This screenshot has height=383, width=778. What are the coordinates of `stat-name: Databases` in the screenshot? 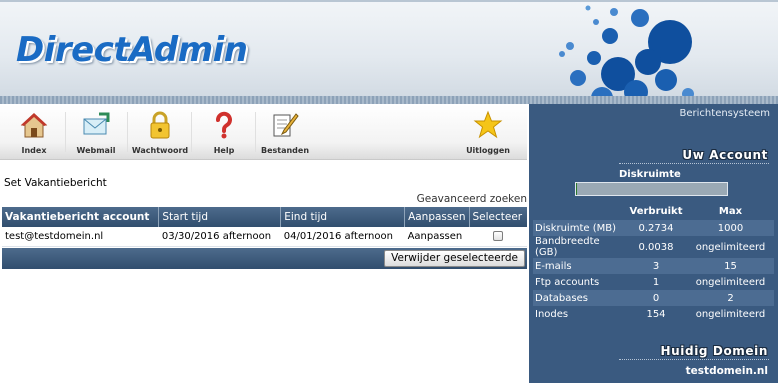 It's located at (579, 298).